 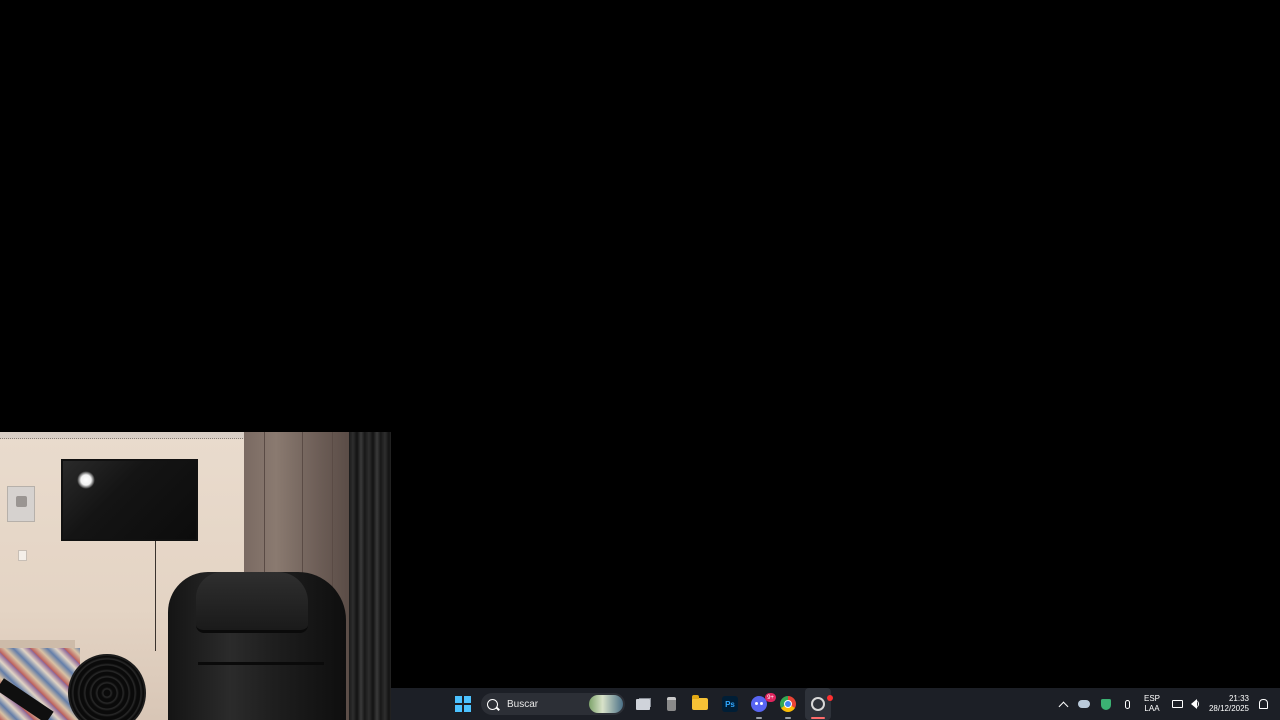 I want to click on language-code: ESP, so click(x=1151, y=698).